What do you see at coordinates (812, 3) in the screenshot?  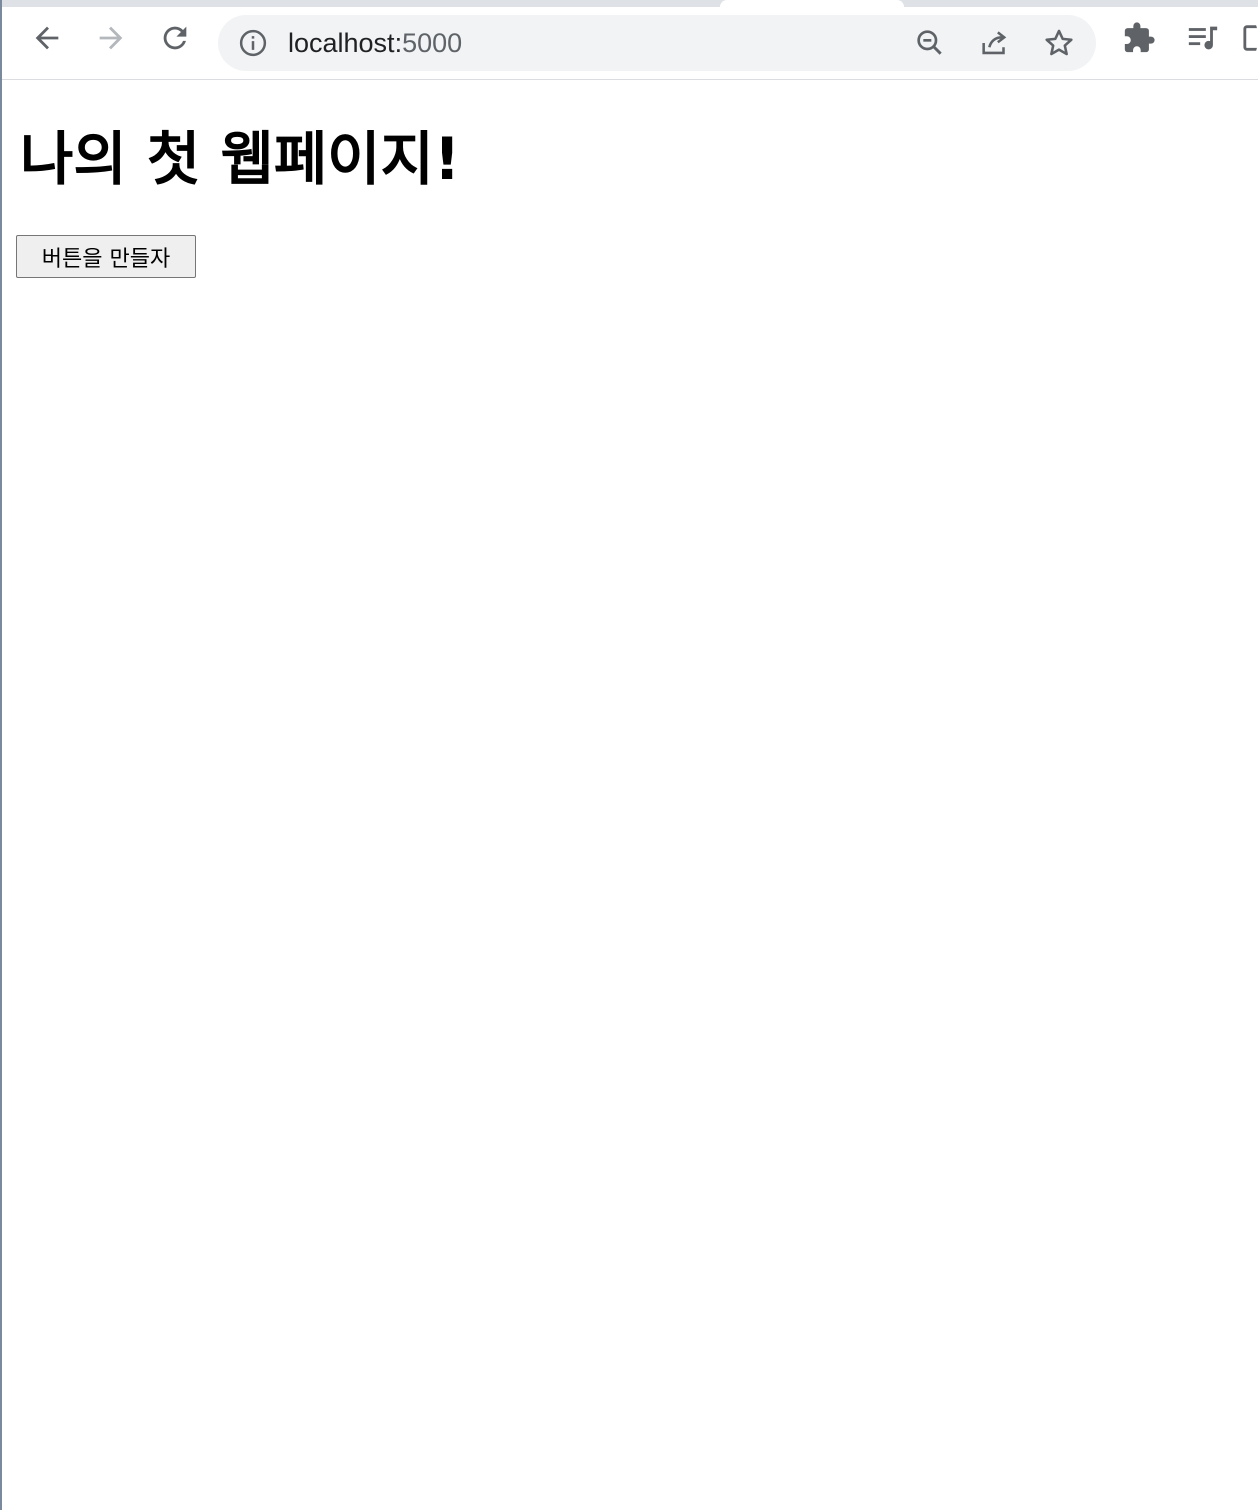 I see `active-tab` at bounding box center [812, 3].